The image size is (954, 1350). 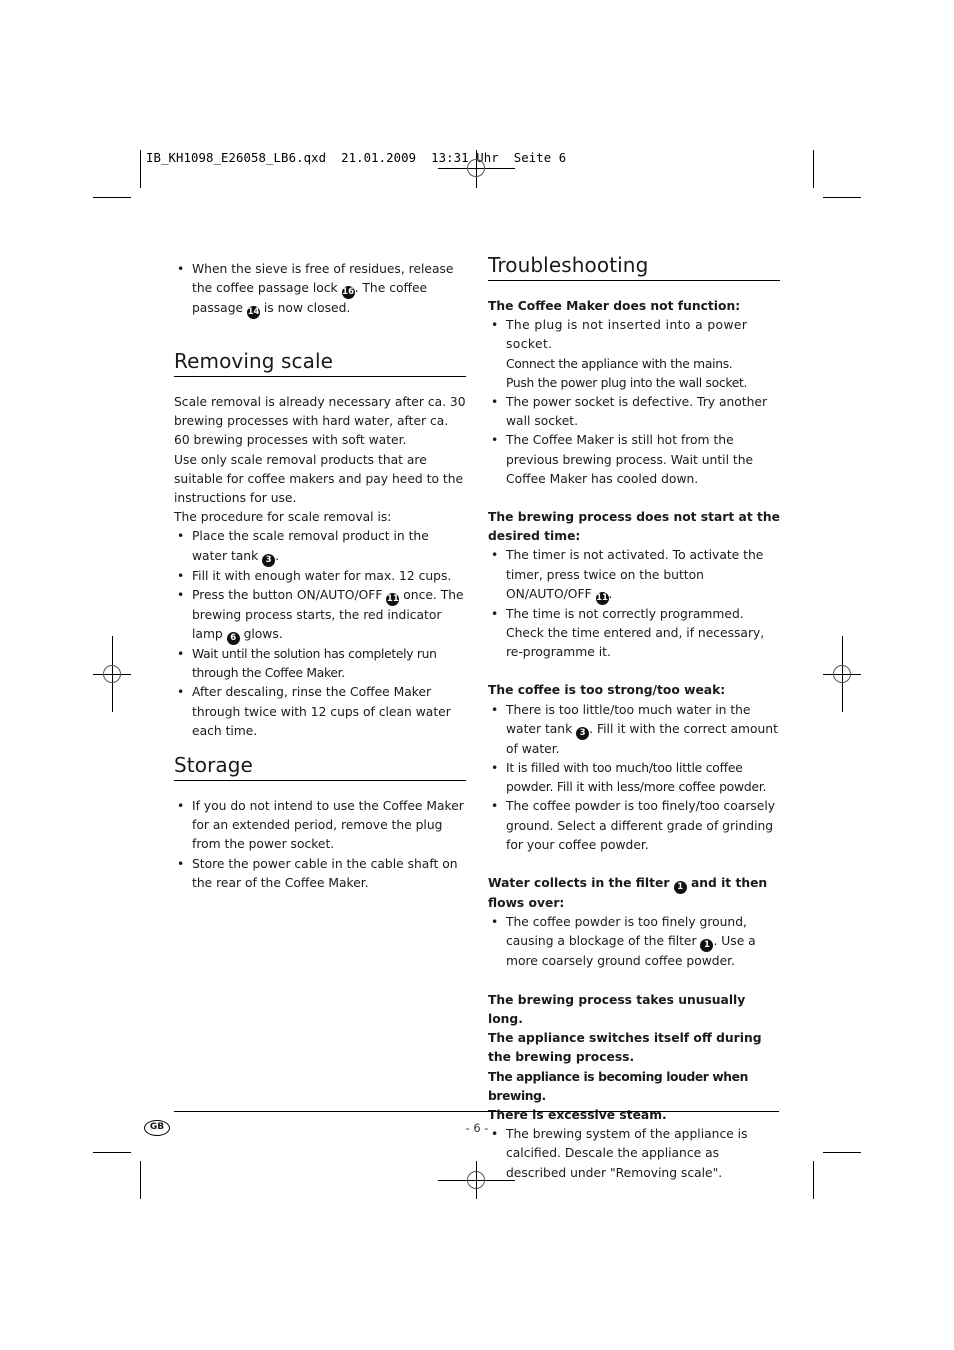 I want to click on part-number-16-icon: 16, so click(x=348, y=293).